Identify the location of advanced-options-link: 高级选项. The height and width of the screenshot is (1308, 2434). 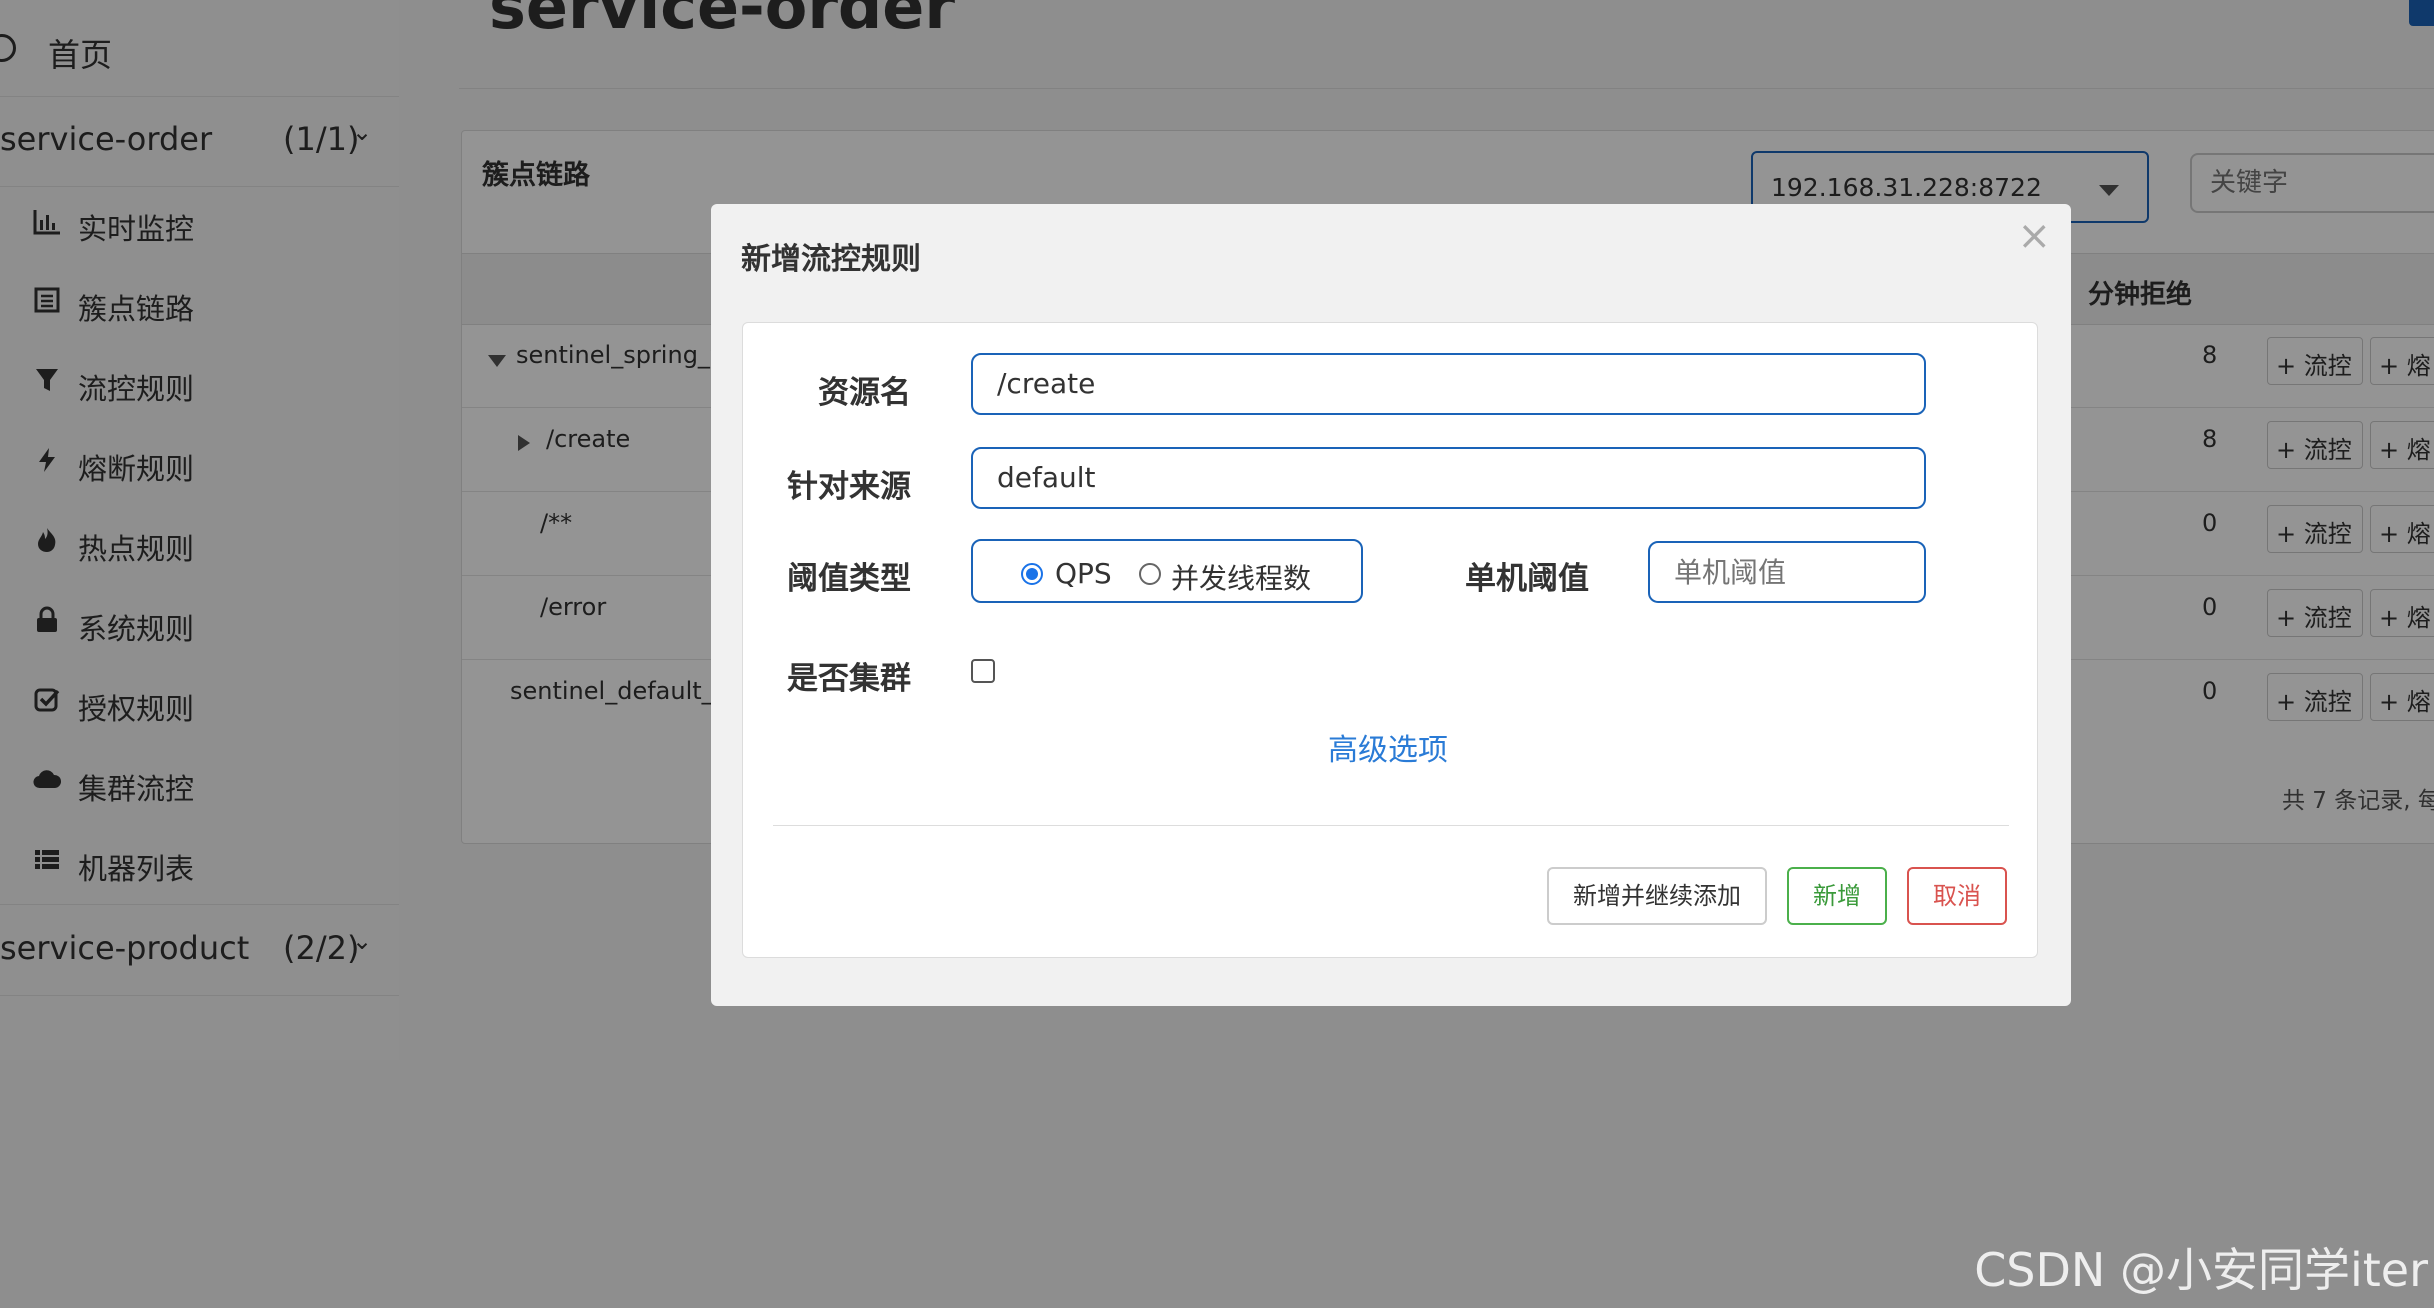
(1388, 747).